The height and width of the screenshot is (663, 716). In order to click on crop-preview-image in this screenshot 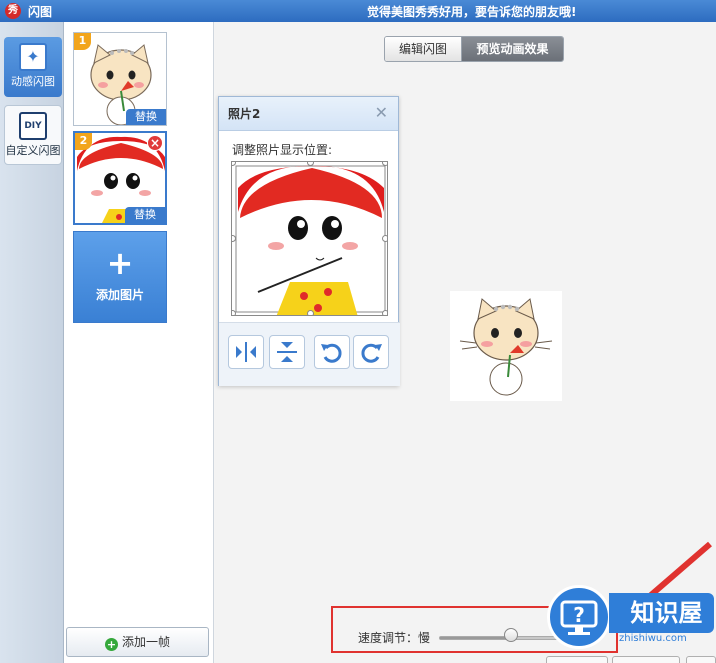, I will do `click(309, 238)`.